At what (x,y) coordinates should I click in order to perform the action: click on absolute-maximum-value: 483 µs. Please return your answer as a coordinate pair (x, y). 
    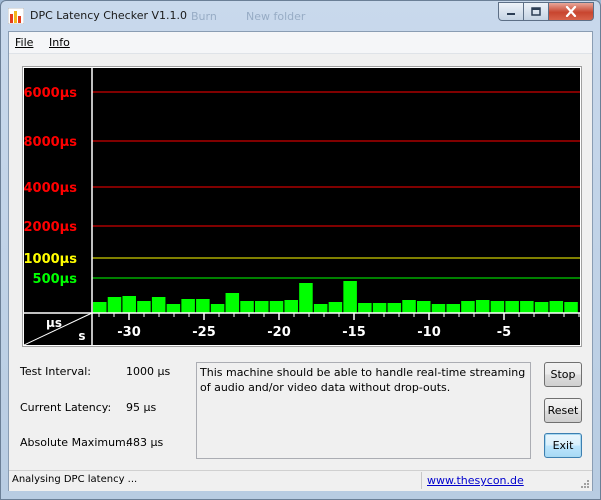
    Looking at the image, I should click on (145, 442).